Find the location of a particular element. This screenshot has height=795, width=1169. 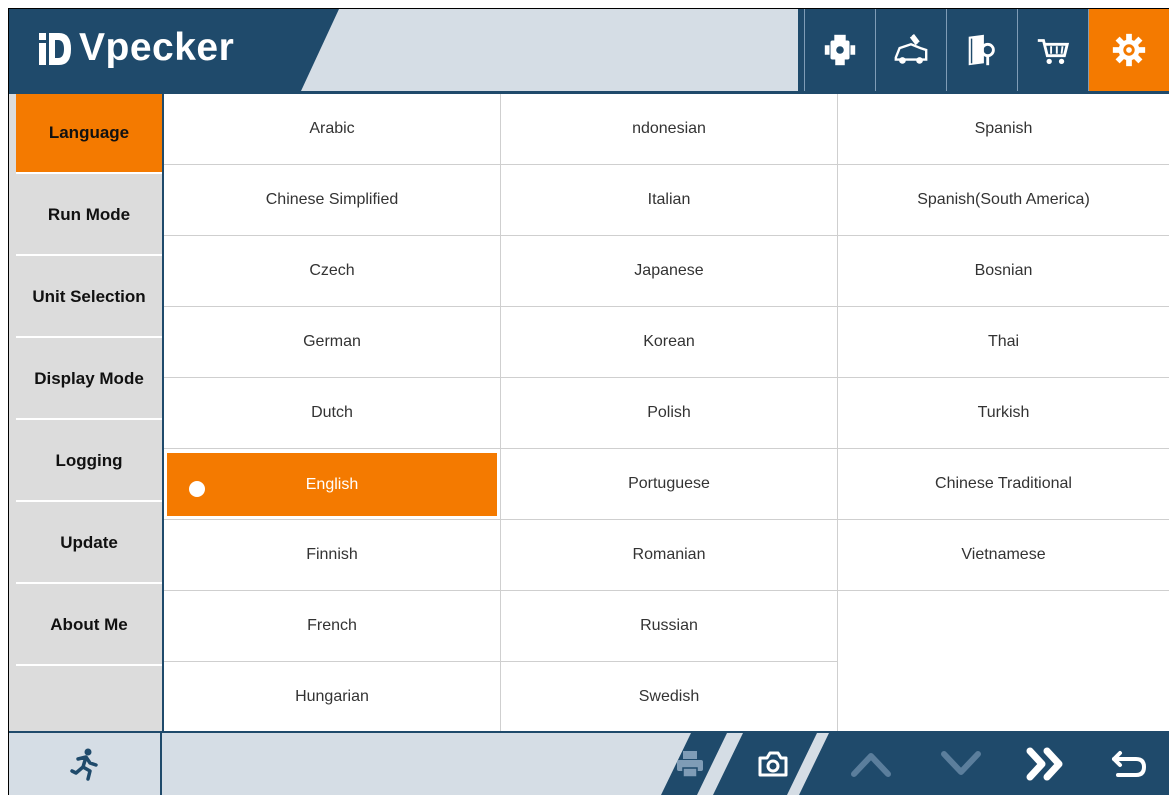

language-option: Romanian is located at coordinates (669, 555).